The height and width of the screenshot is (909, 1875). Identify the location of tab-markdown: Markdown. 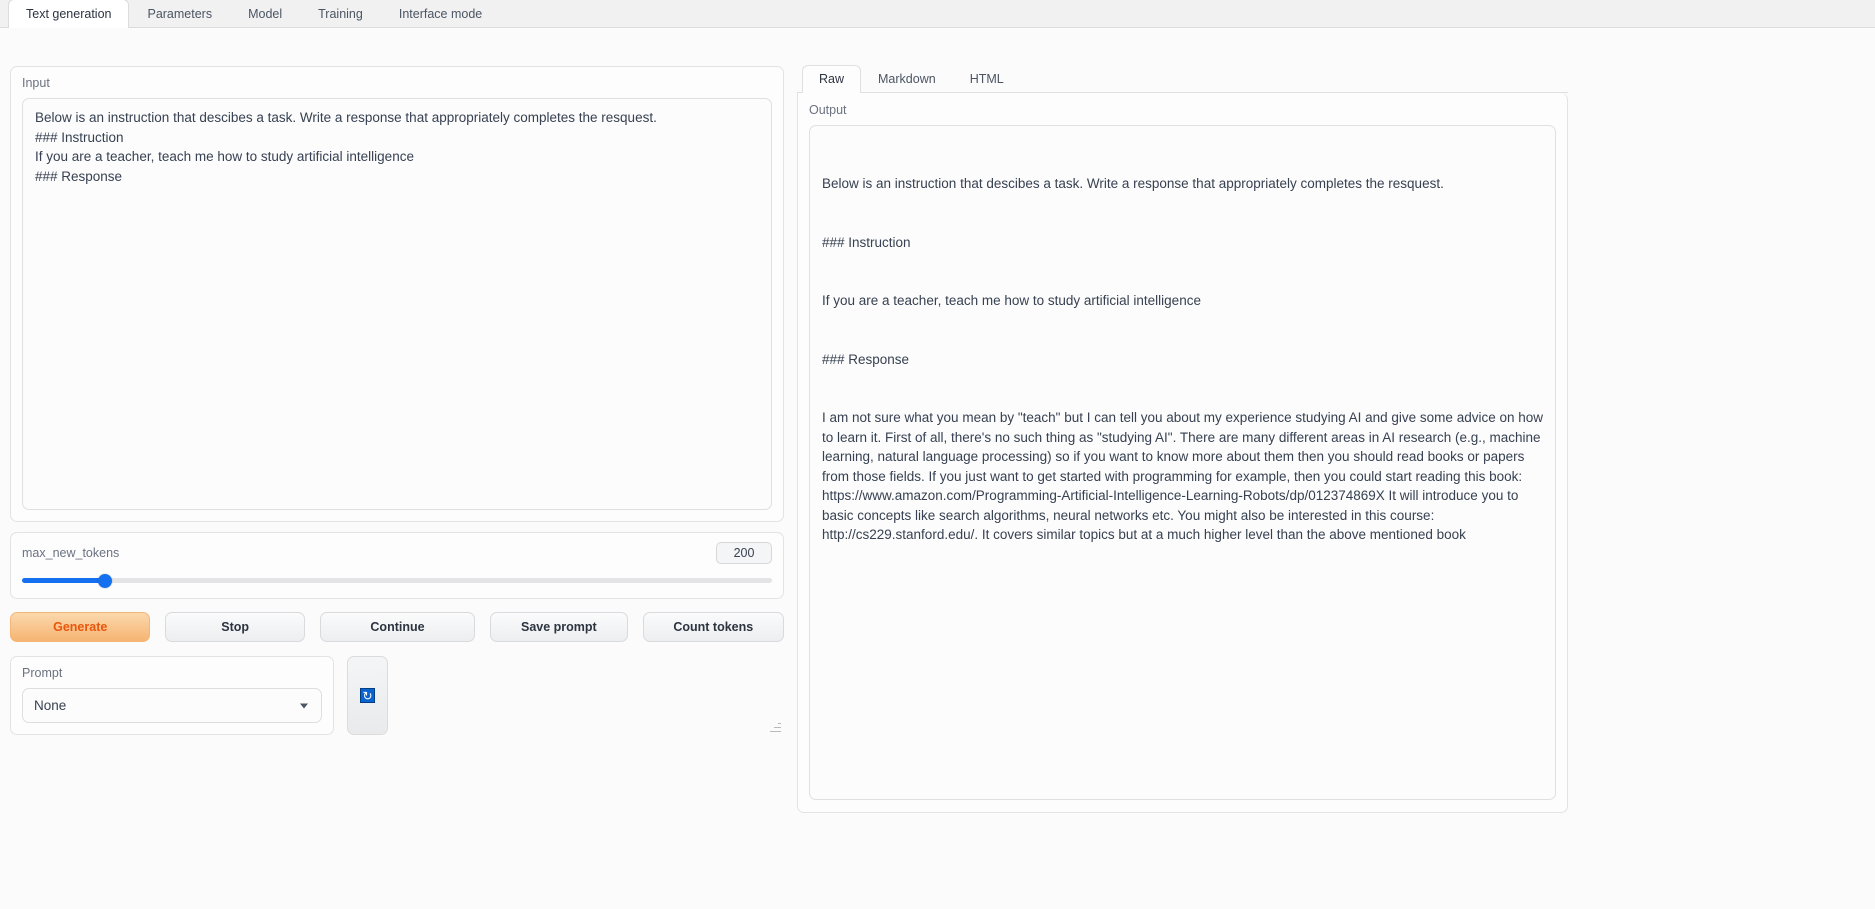
(907, 78).